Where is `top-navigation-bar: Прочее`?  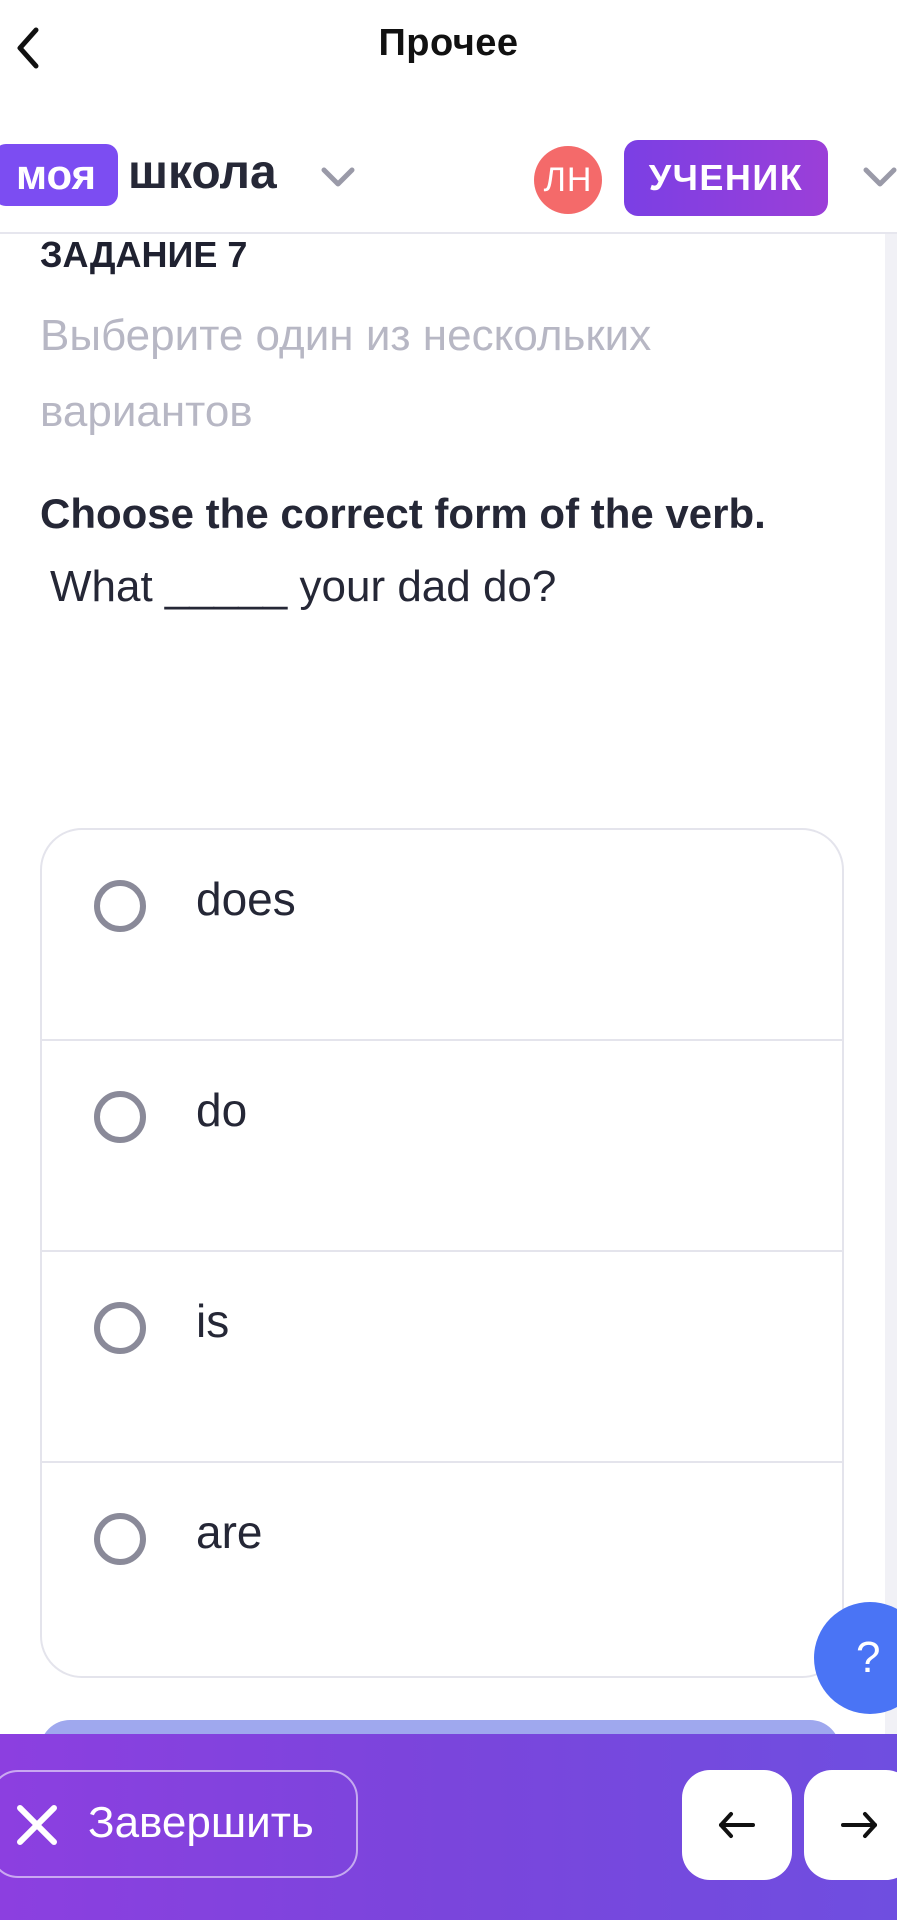 top-navigation-bar: Прочее is located at coordinates (448, 48).